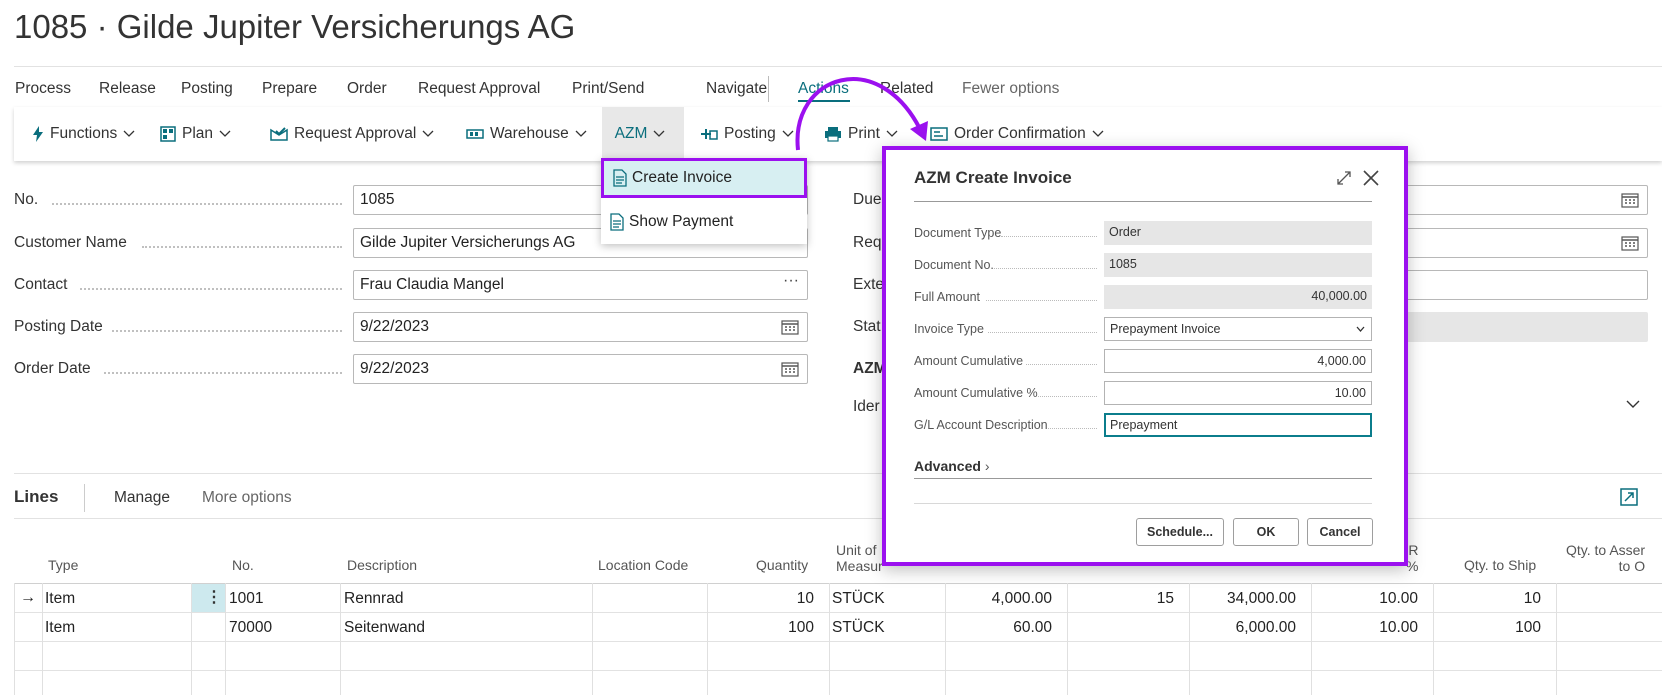  Describe the element at coordinates (949, 329) in the screenshot. I see `label-invoice-type: Invoice Type` at that location.